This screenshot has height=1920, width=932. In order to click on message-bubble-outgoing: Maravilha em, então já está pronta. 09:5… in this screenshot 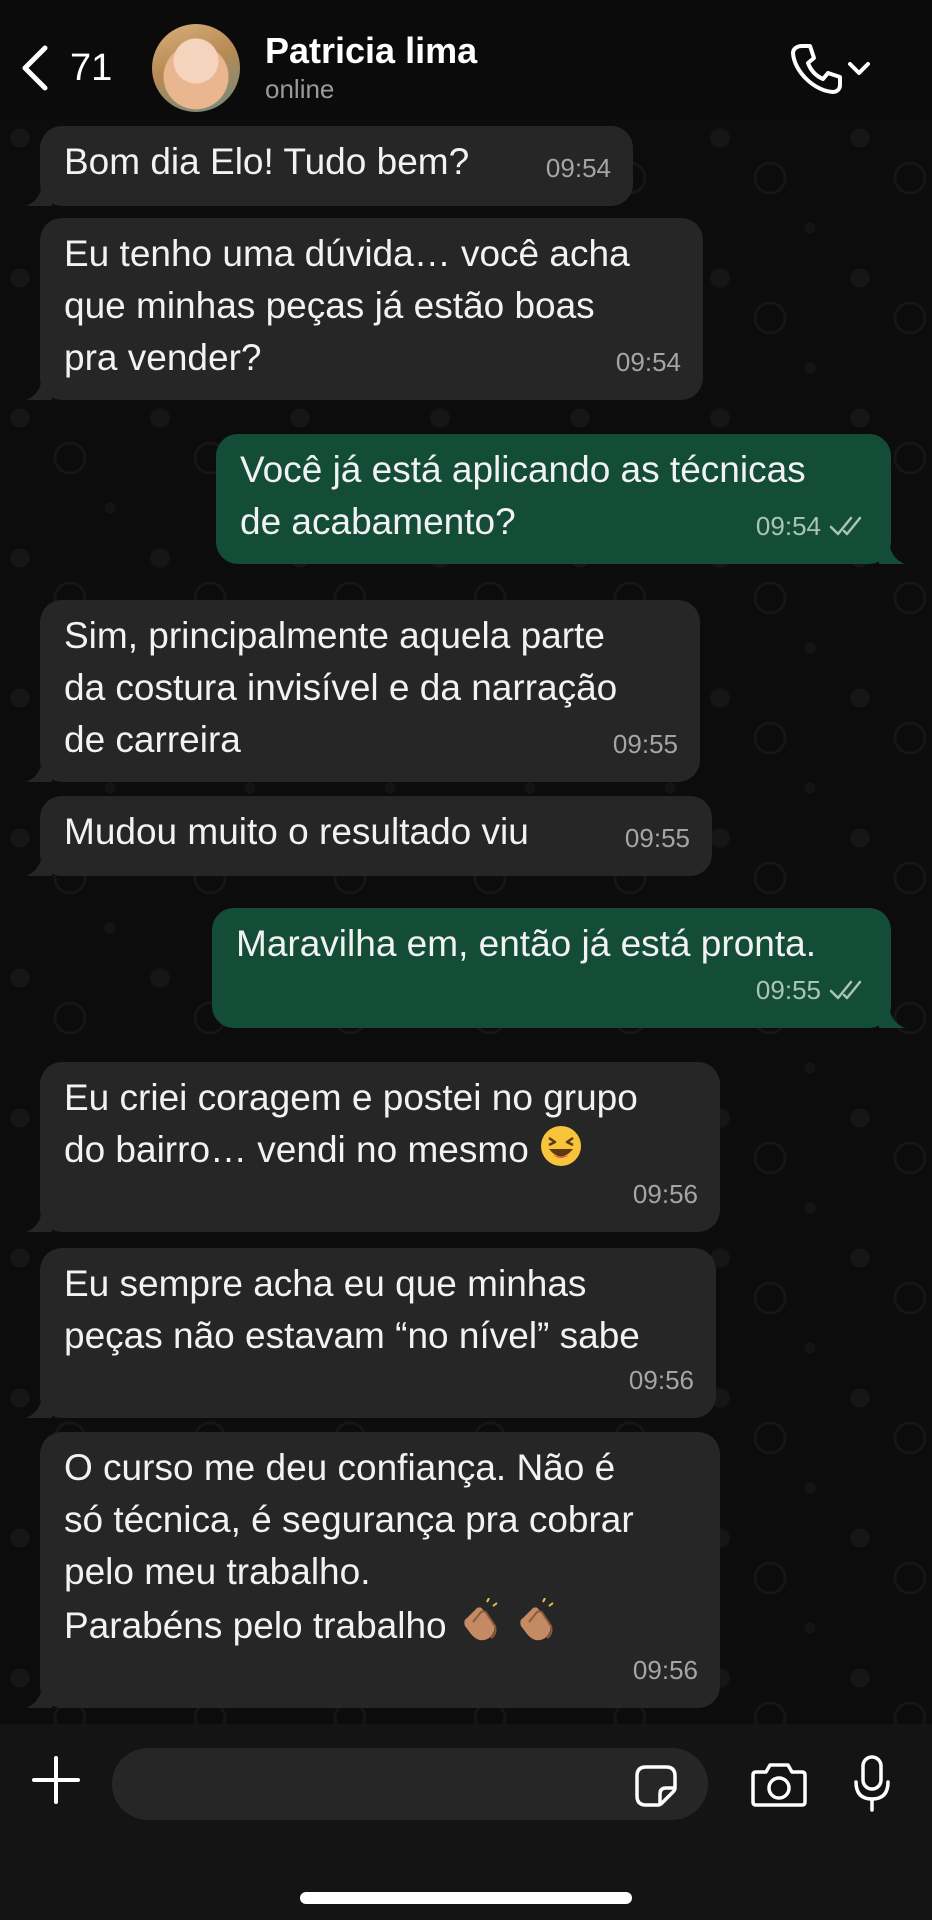, I will do `click(558, 968)`.